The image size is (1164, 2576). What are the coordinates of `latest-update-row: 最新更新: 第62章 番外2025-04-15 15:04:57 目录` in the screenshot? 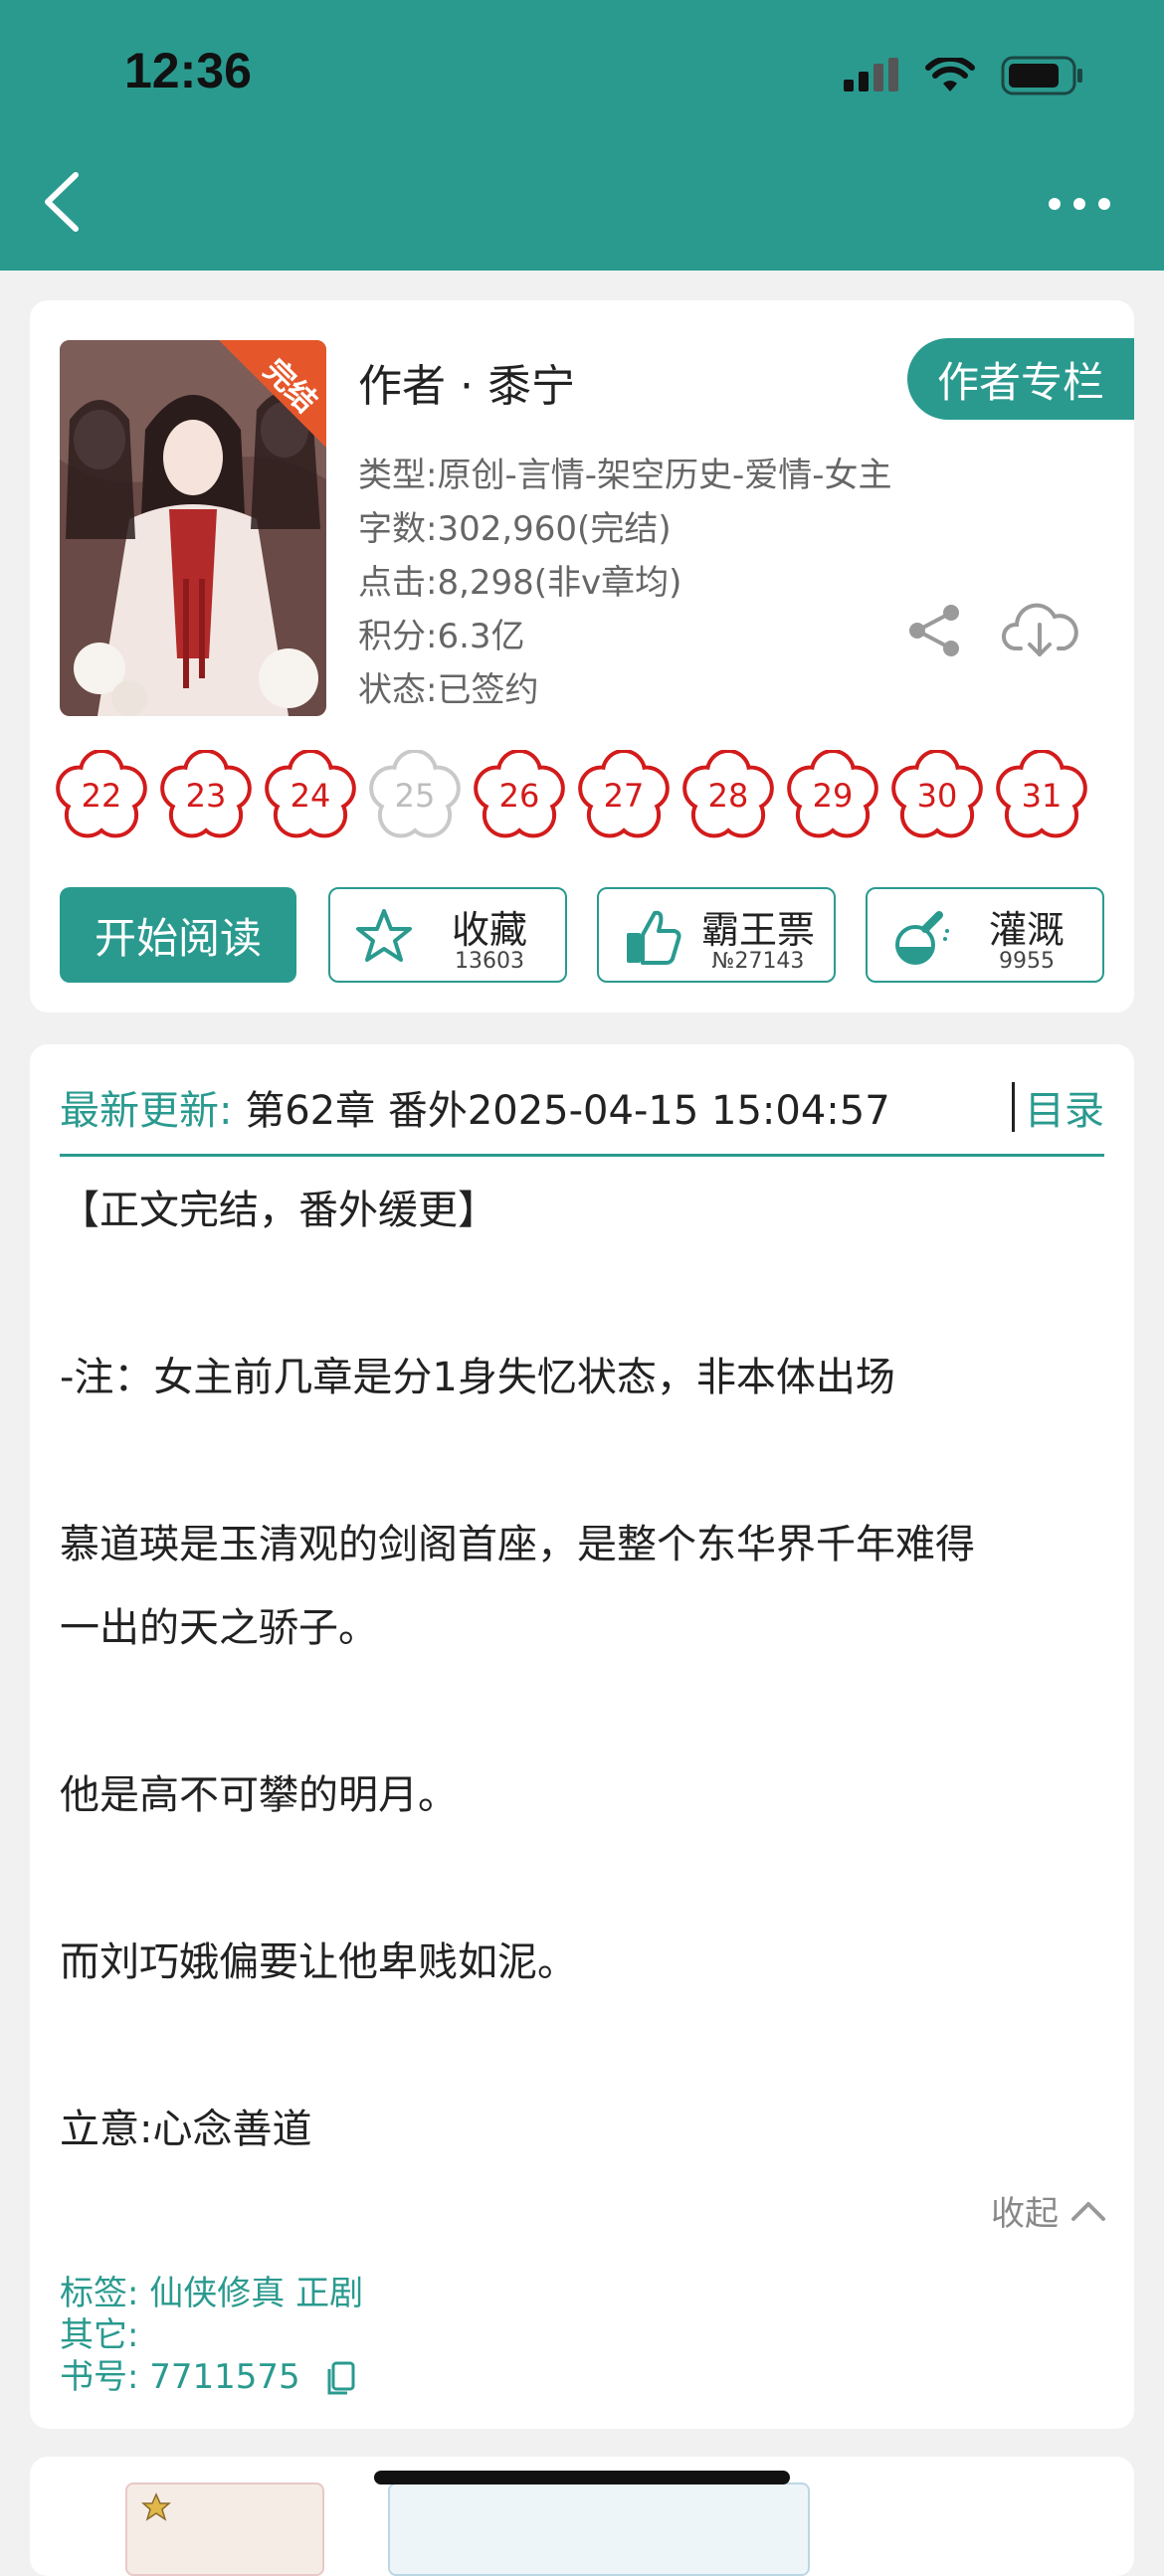 It's located at (582, 1116).